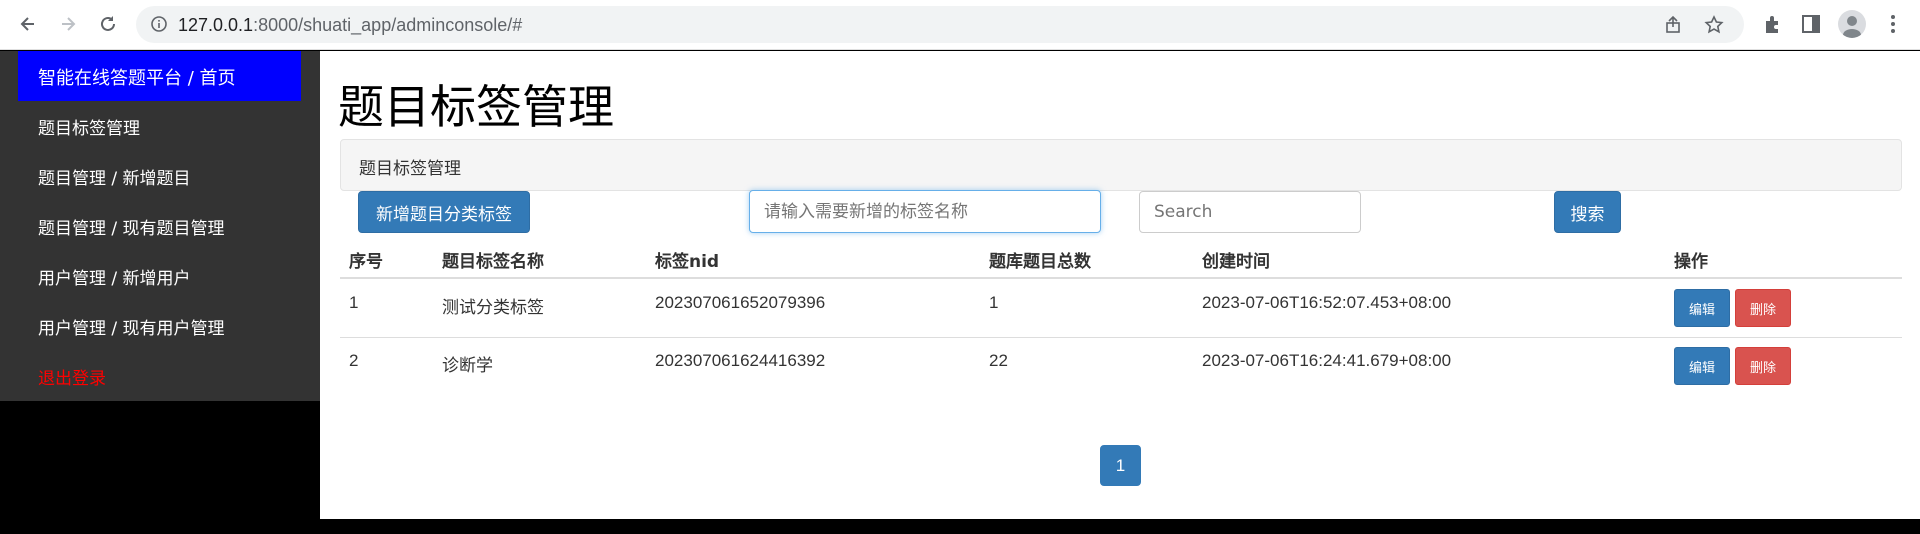  Describe the element at coordinates (1893, 24) in the screenshot. I see `more-menu-icon` at that location.